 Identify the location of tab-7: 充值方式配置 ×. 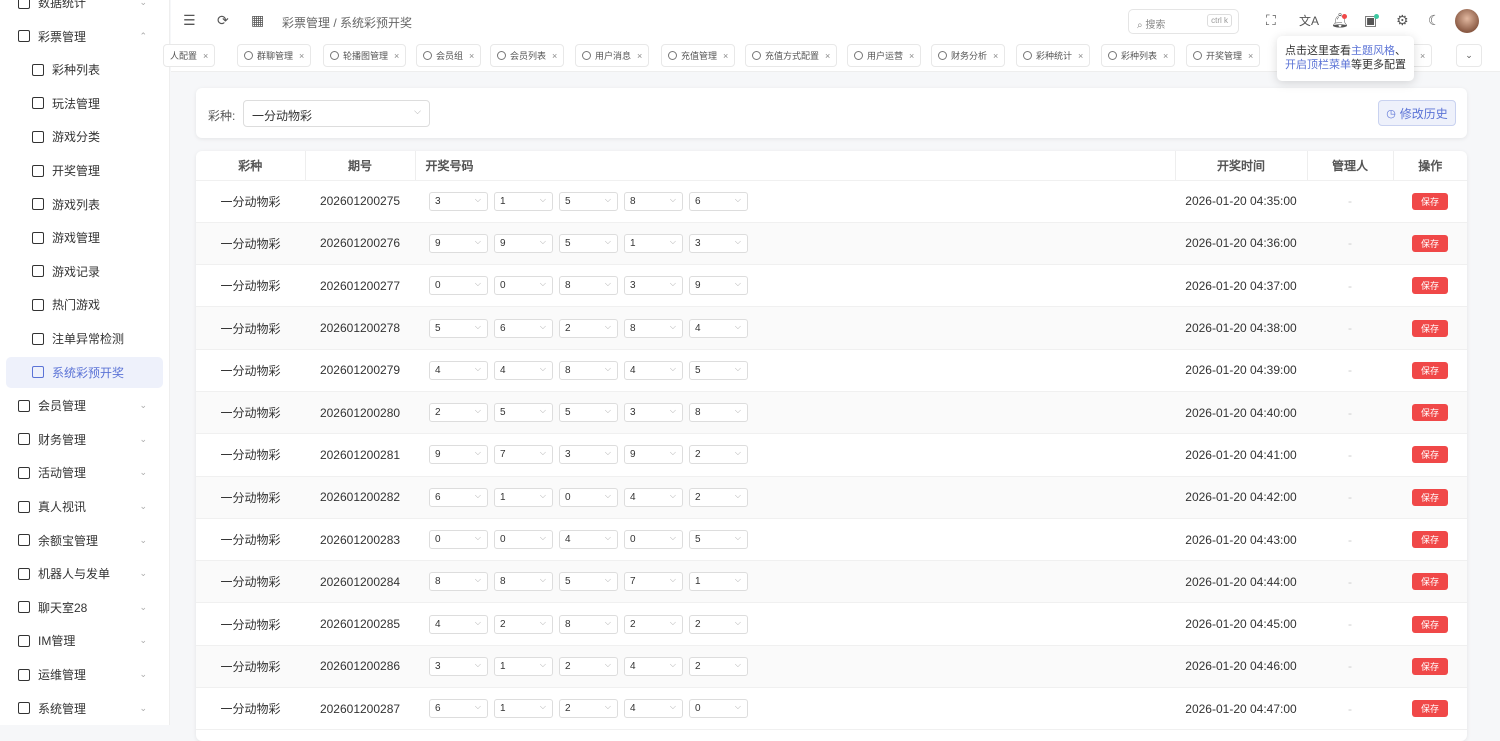
(791, 55).